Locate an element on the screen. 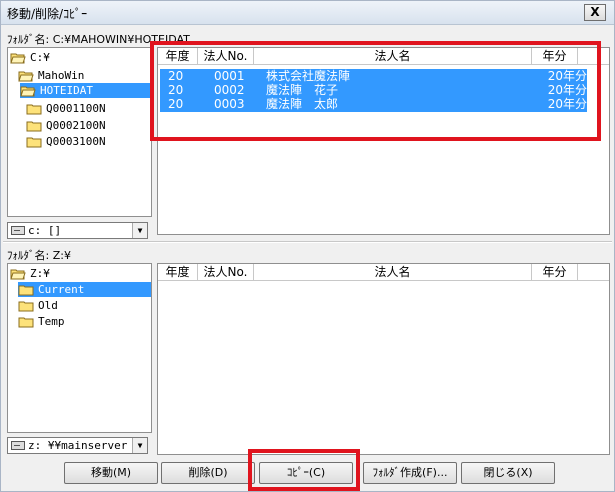 This screenshot has width=615, height=492. pane-divider is located at coordinates (307, 242).